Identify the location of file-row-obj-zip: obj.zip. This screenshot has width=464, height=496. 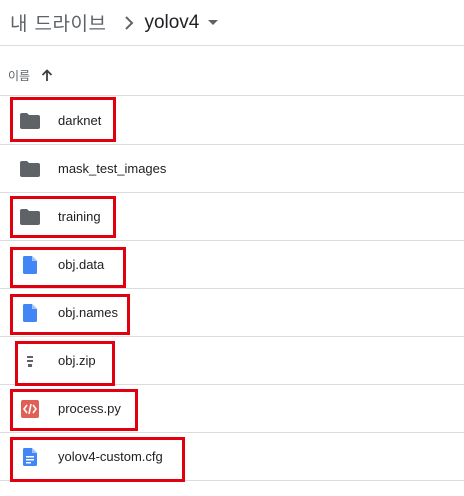
(232, 361).